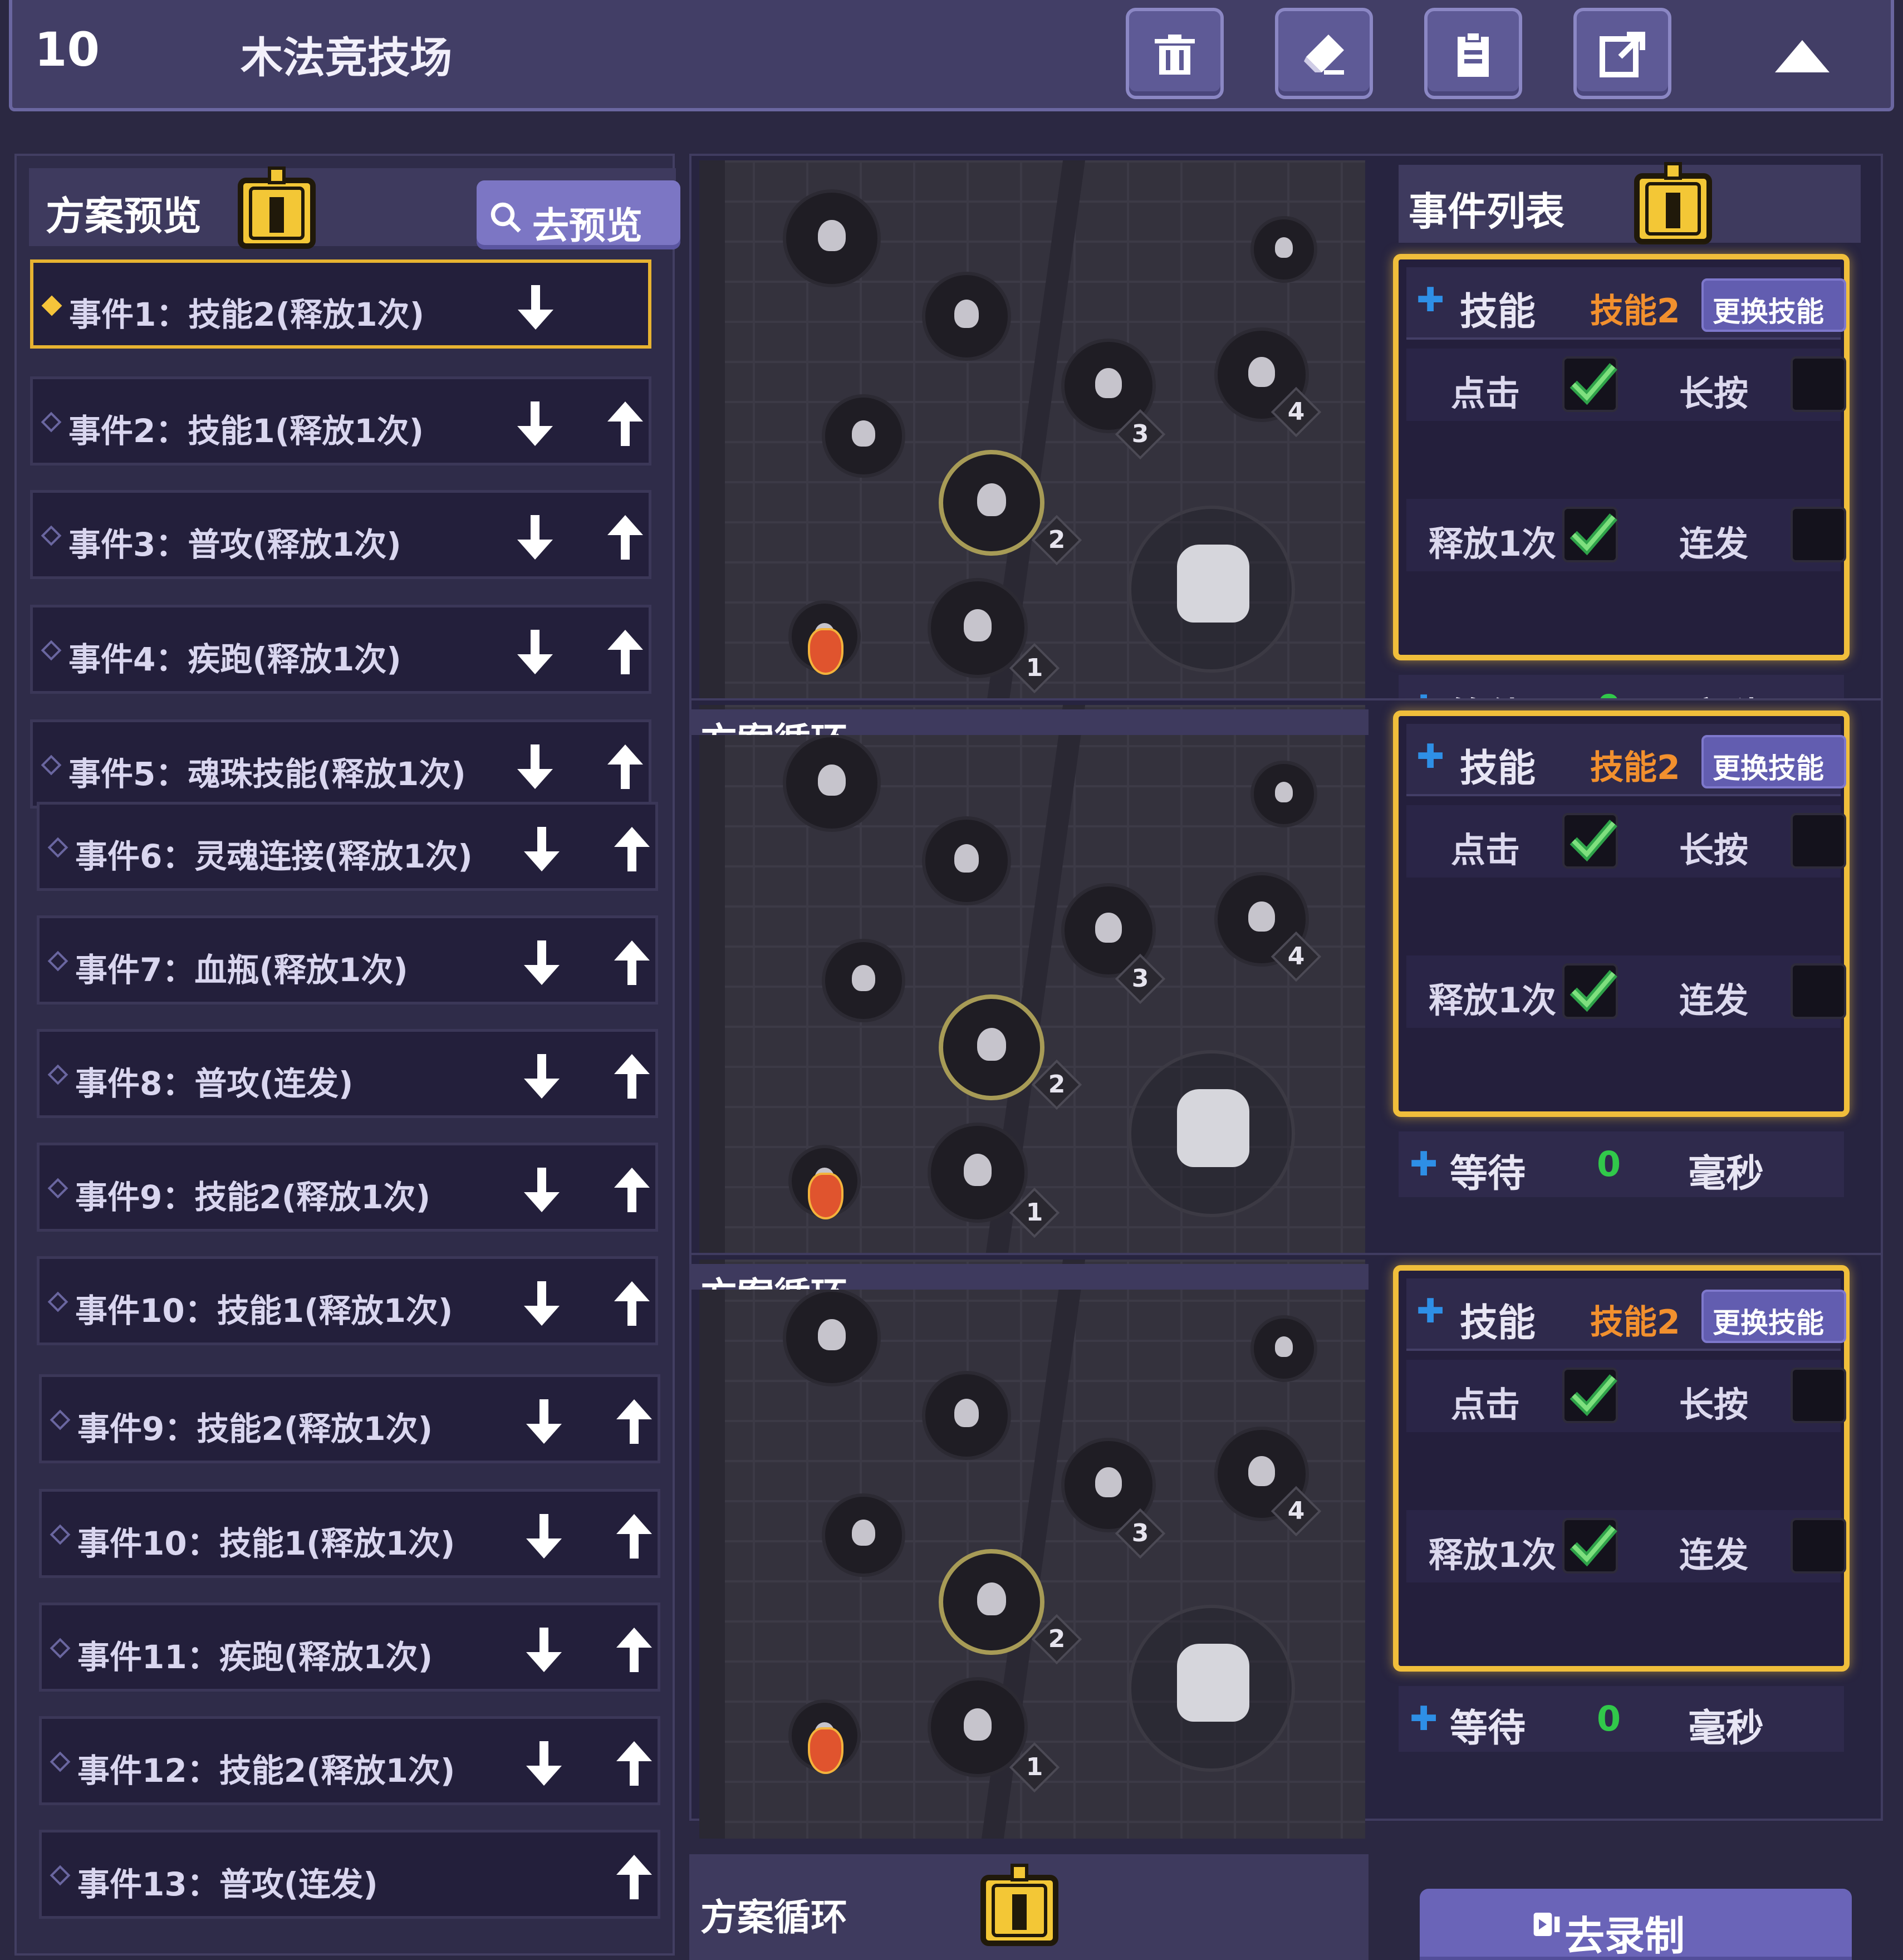 This screenshot has width=1903, height=1960. I want to click on event-row: 事件11：疾跑(释放1次), so click(349, 1647).